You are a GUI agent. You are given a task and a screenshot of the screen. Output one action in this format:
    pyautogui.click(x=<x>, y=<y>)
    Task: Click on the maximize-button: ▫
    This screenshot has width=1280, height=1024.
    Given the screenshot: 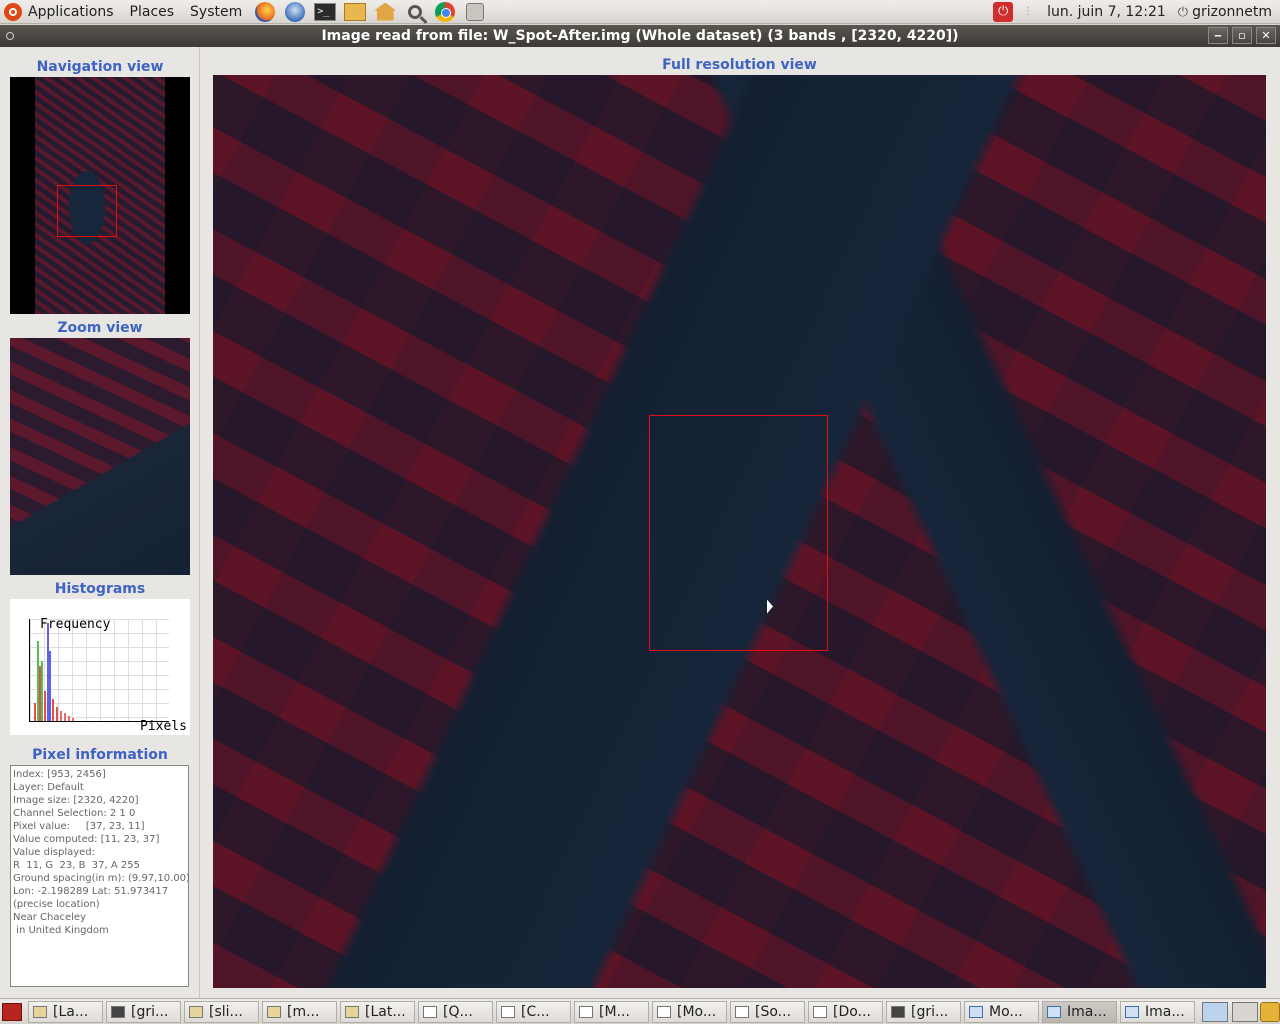 What is the action you would take?
    pyautogui.click(x=1242, y=35)
    